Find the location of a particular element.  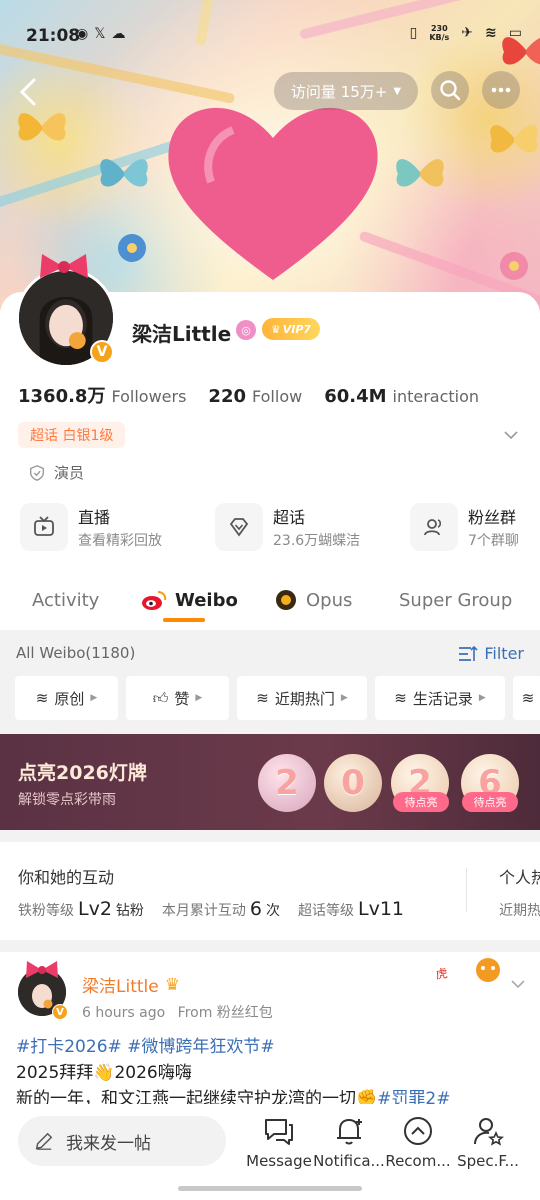

monthly-unit: 次 is located at coordinates (273, 911).